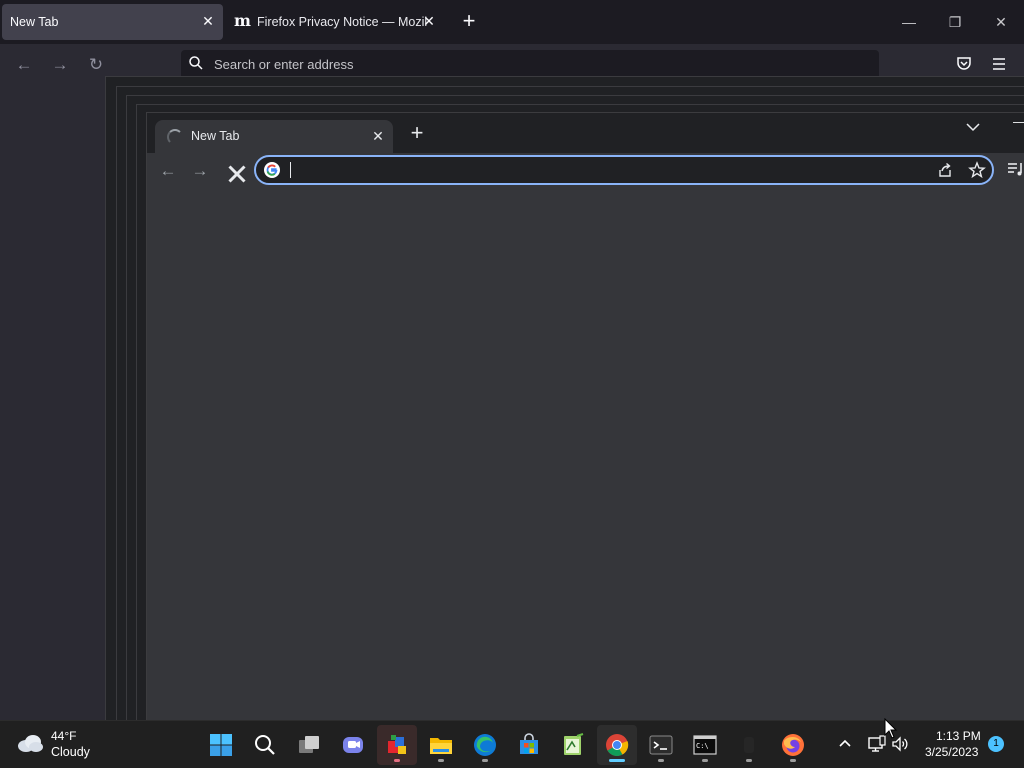  I want to click on taskbar-app-store, so click(529, 745).